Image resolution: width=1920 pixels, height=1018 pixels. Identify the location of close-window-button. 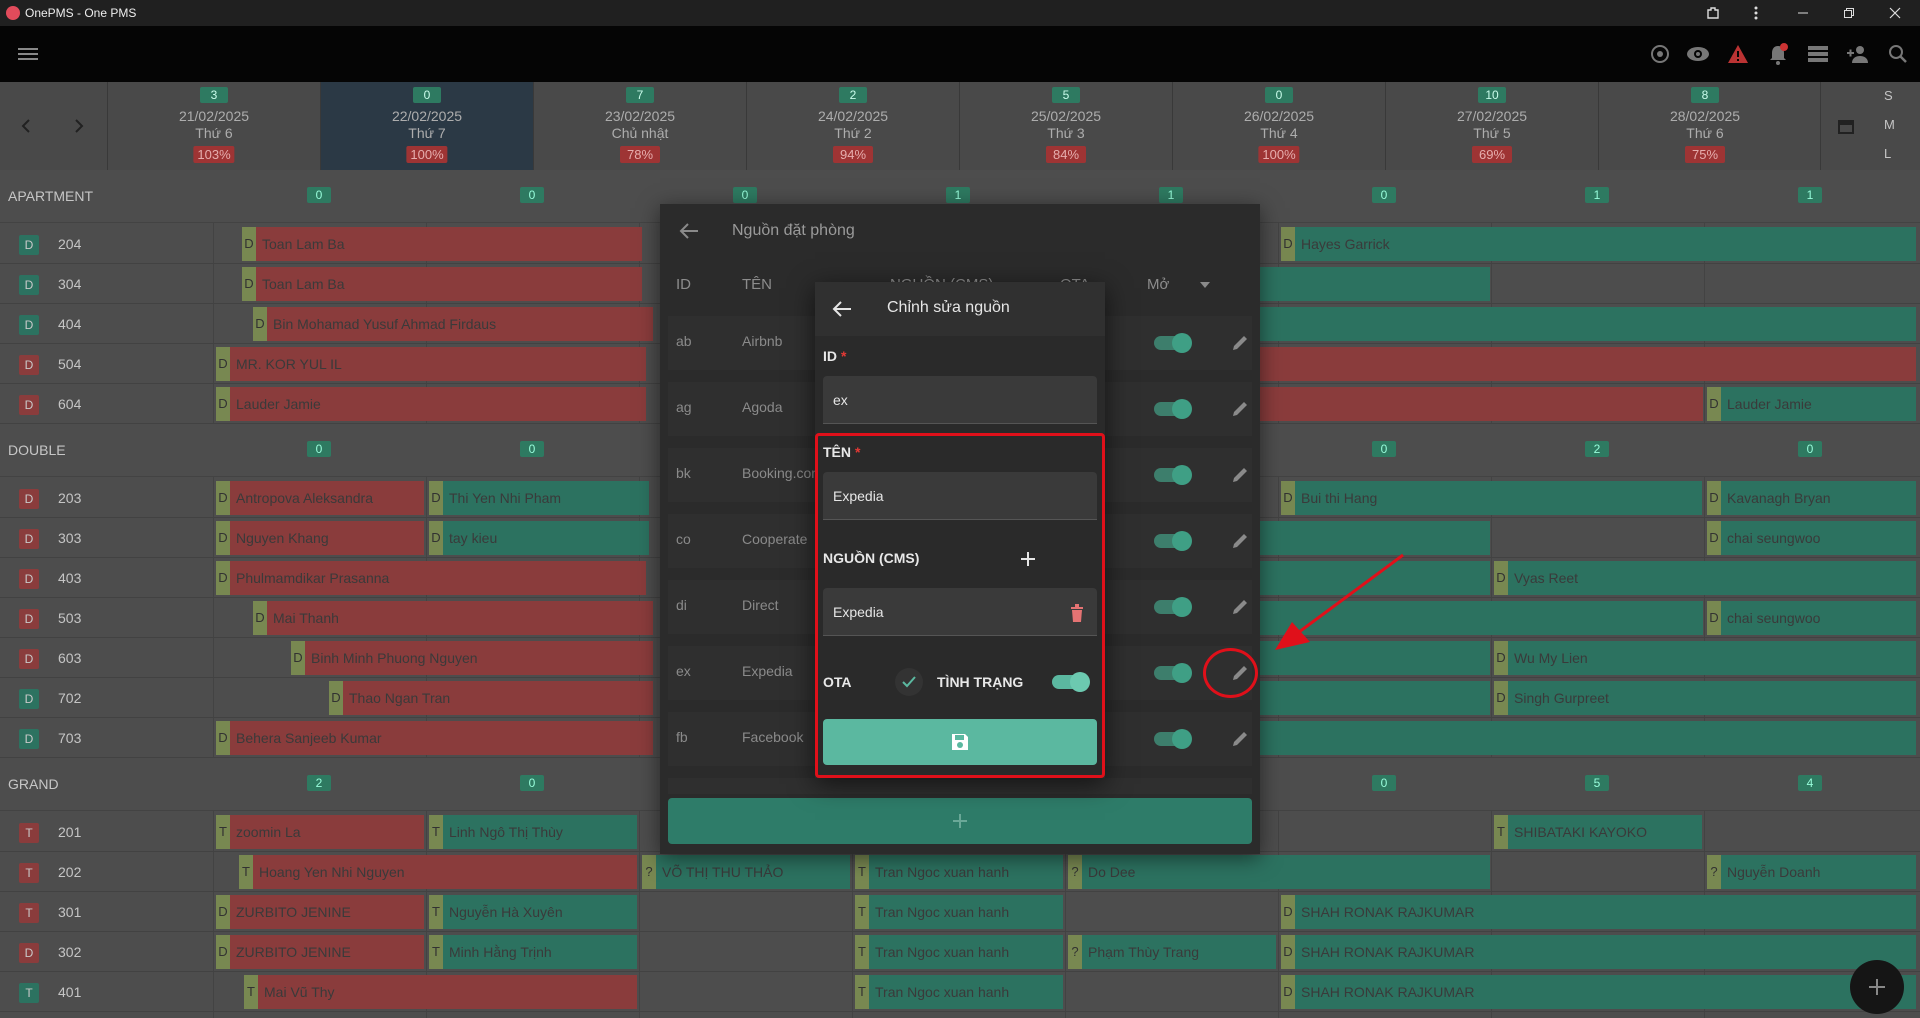
(1895, 13).